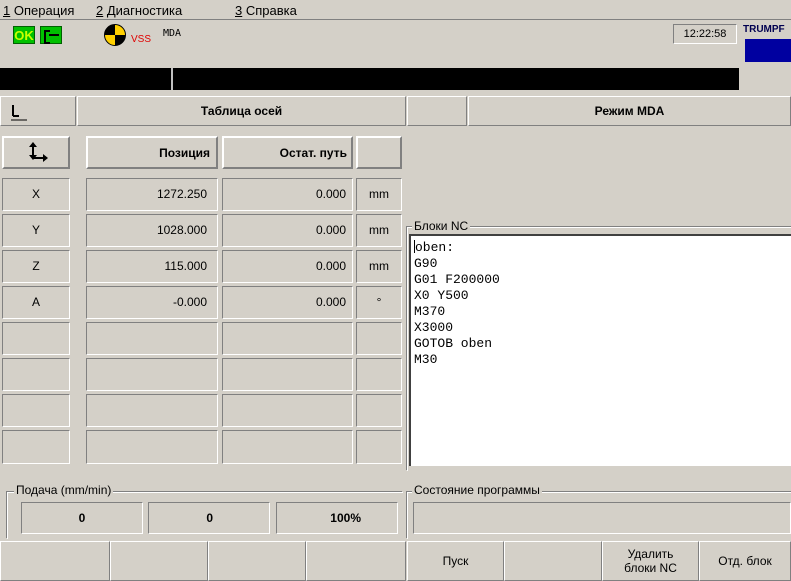  Describe the element at coordinates (152, 230) in the screenshot. I see `axis-position: 1028.000` at that location.